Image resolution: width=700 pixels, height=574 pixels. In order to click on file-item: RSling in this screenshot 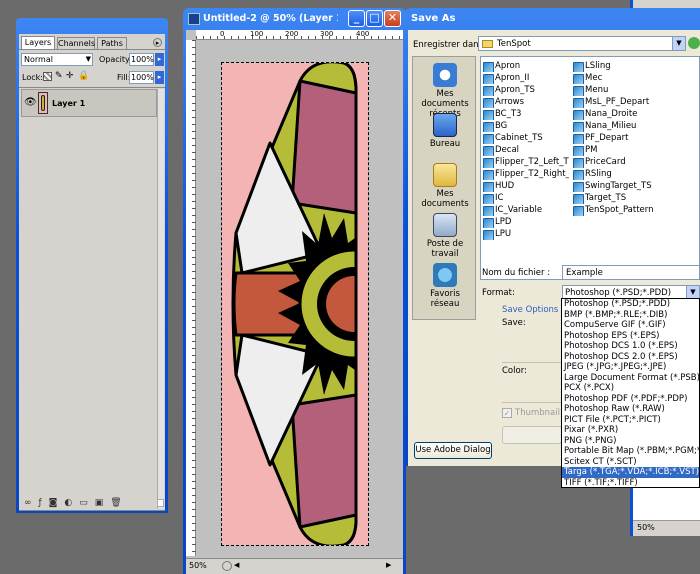, I will do `click(618, 174)`.